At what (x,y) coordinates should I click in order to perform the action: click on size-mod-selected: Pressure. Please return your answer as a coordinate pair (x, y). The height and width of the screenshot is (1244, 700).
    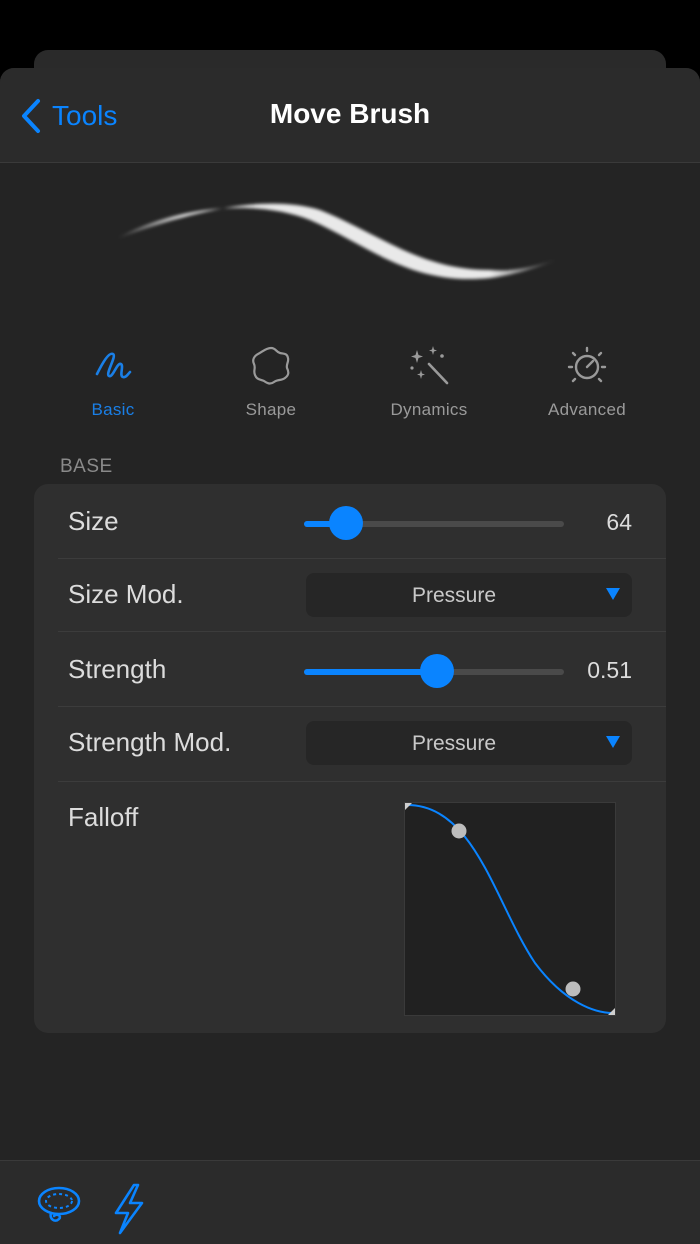
    Looking at the image, I should click on (454, 595).